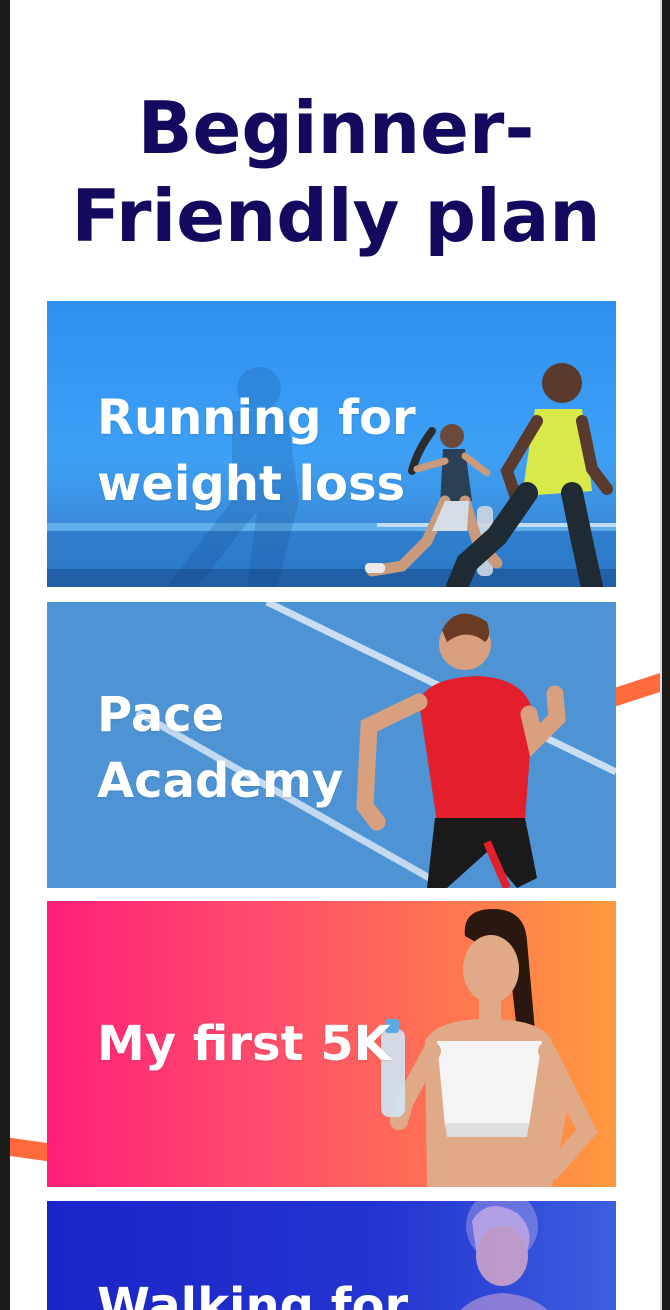  I want to click on page-title: Beginner- Friendly plan, so click(336, 172).